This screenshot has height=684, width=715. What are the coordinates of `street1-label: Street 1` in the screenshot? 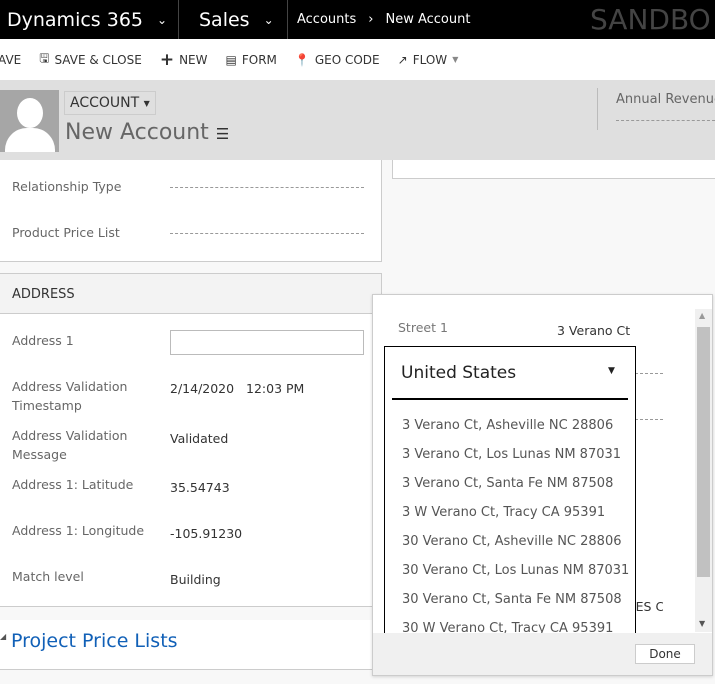 It's located at (423, 327).